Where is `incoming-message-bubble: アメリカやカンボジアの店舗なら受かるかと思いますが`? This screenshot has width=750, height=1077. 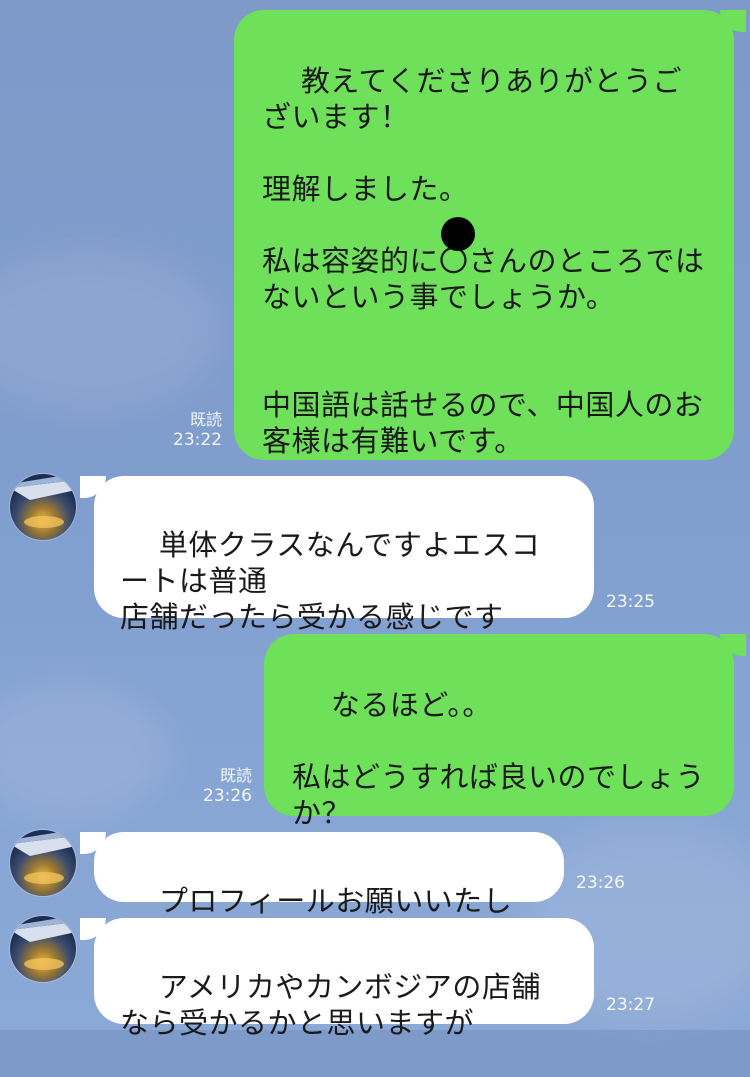 incoming-message-bubble: アメリカやカンボジアの店舗なら受かるかと思いますが is located at coordinates (344, 979).